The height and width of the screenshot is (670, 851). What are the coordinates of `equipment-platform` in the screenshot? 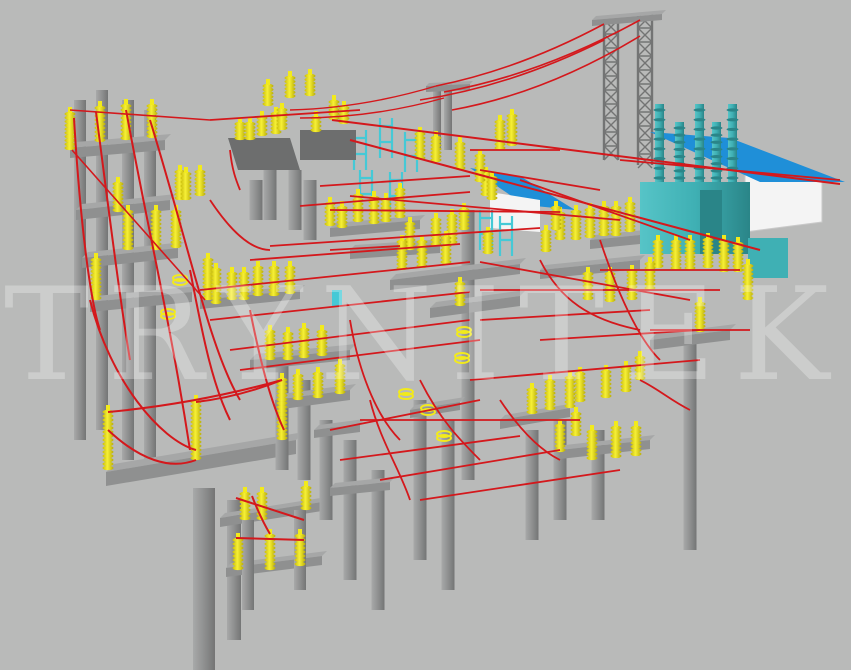 It's located at (328, 145).